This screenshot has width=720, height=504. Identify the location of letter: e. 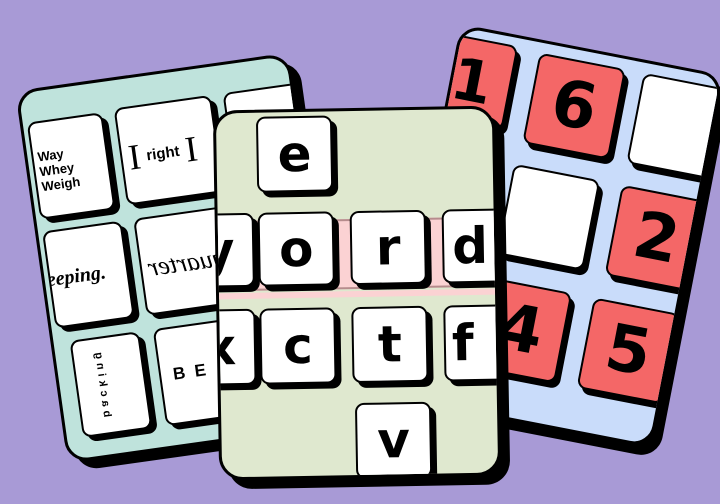
(295, 154).